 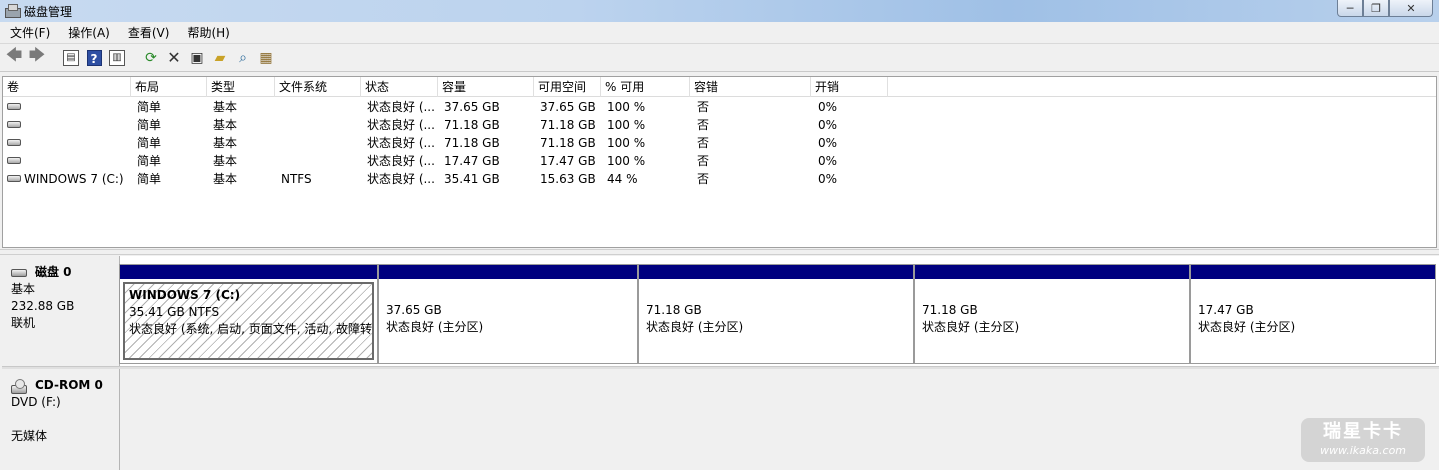 I want to click on window-controls: ─ ❐ ✕, so click(x=1385, y=8).